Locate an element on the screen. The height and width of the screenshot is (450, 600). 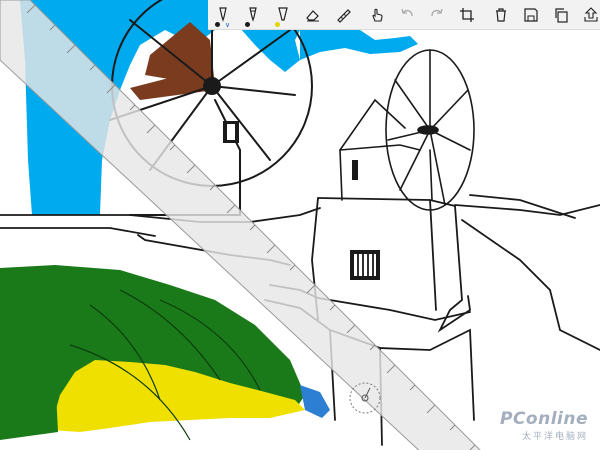
pen-tools-group: ∨ is located at coordinates (283, 15).